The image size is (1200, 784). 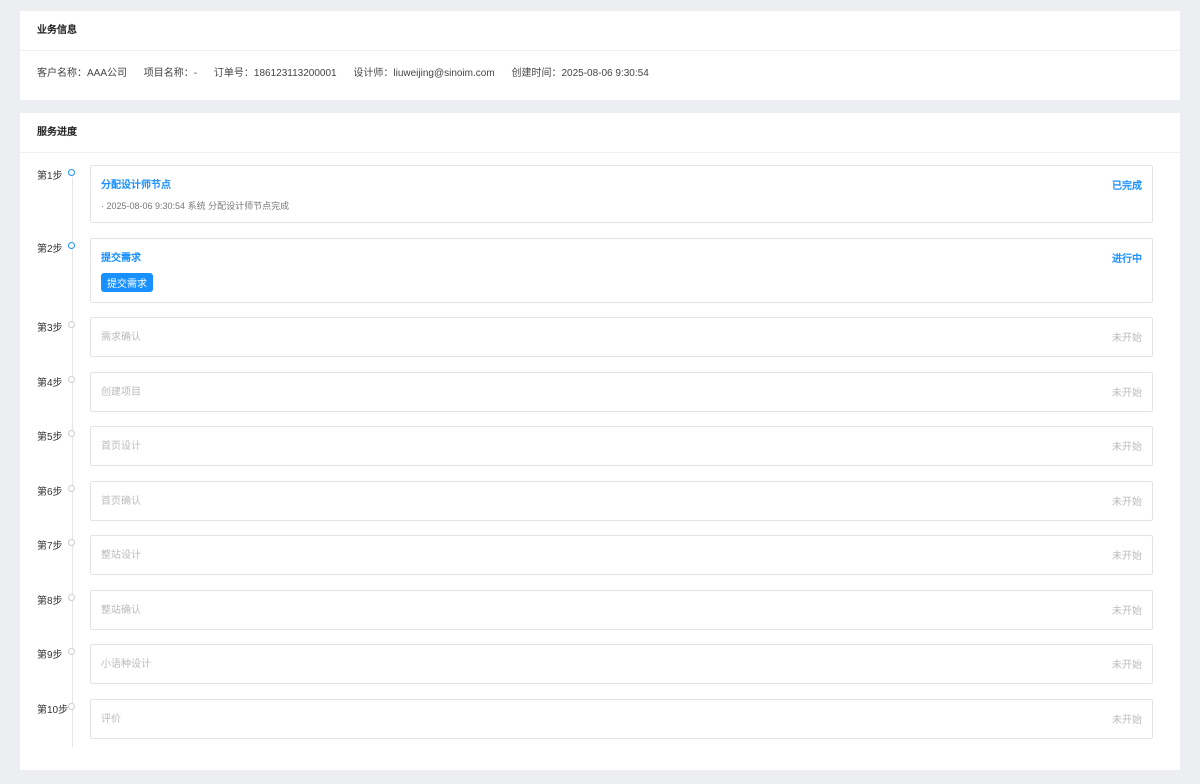 I want to click on timeline-step: 第5步 首页设计 未开始, so click(x=595, y=446).